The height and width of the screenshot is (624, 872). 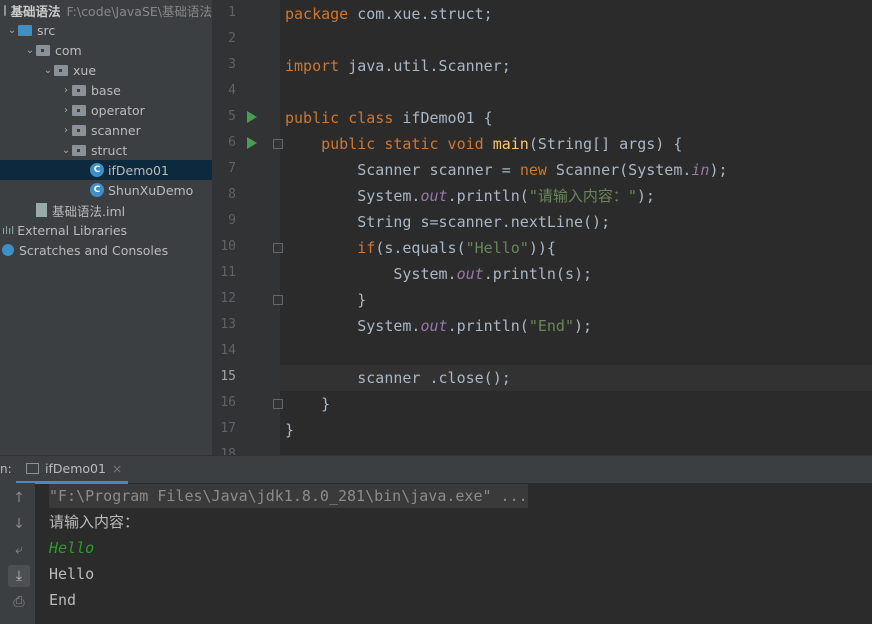 I want to click on tab-ifDemo01: ifDemo01 ×, so click(x=72, y=470).